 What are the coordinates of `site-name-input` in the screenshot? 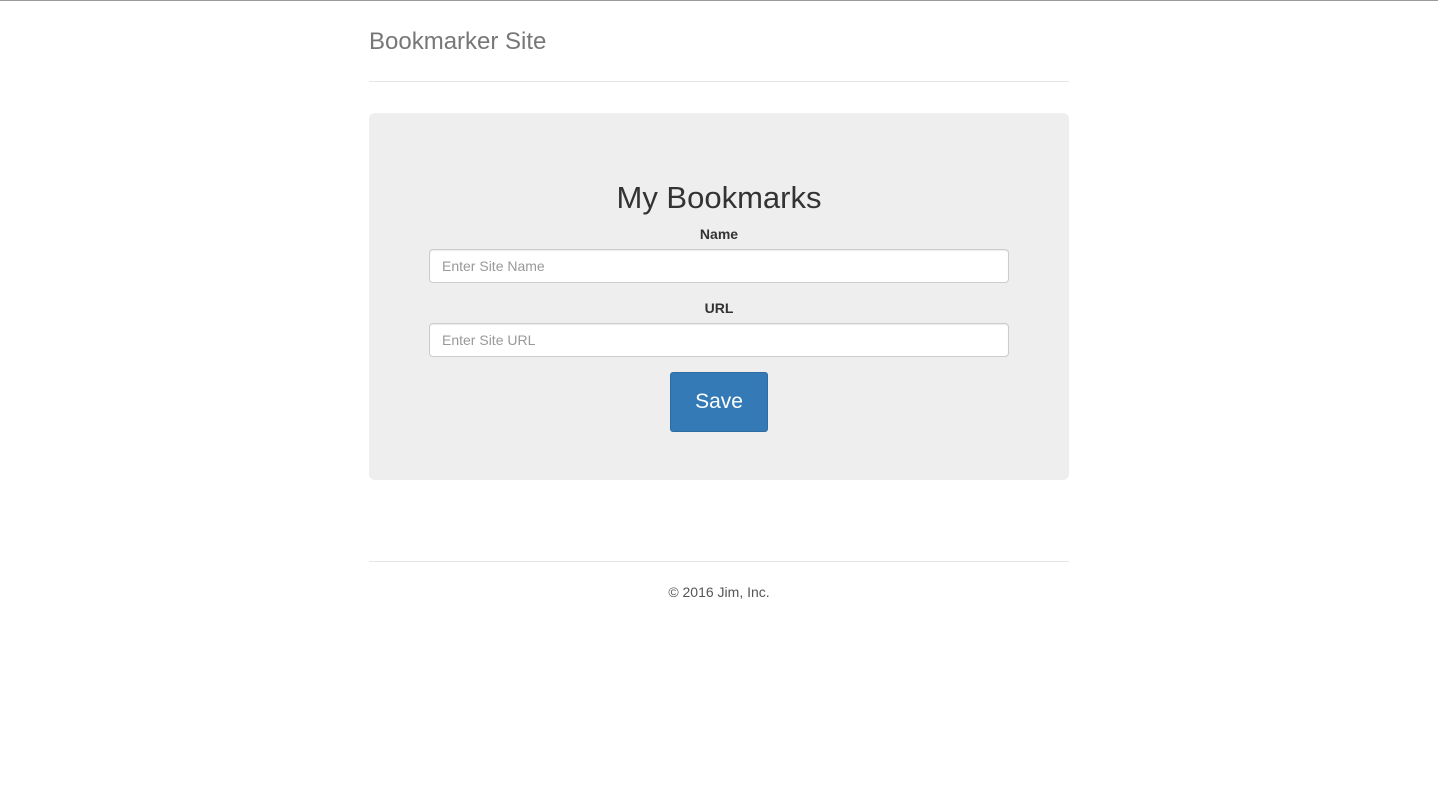 It's located at (719, 266).